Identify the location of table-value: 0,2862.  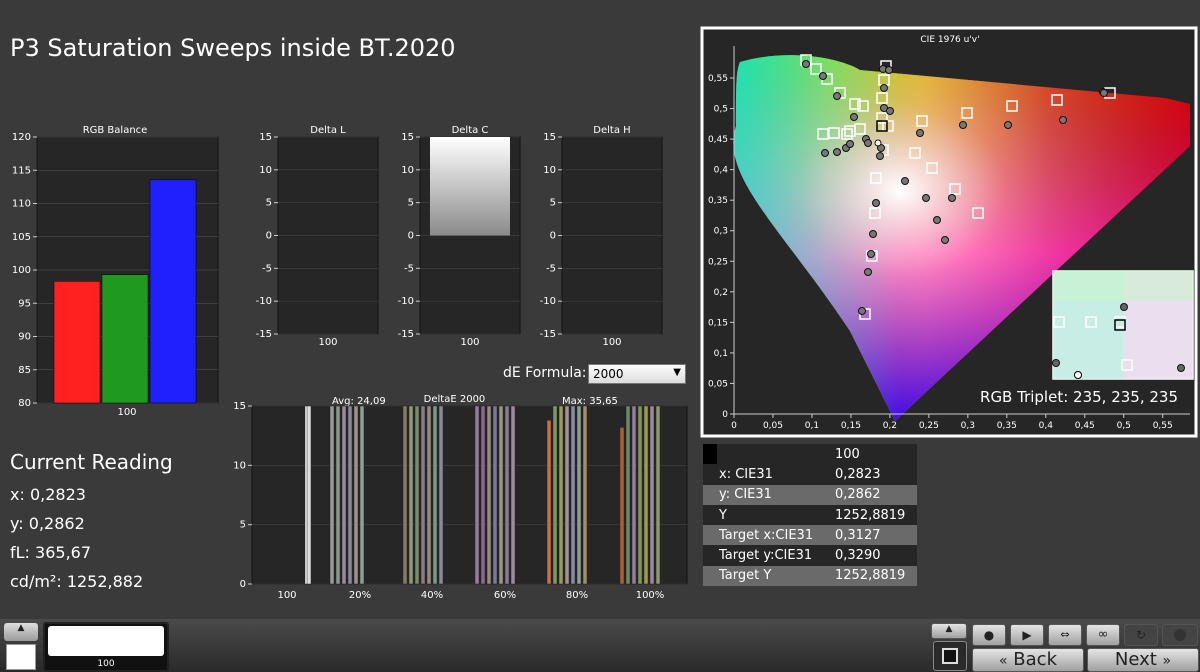
(858, 495).